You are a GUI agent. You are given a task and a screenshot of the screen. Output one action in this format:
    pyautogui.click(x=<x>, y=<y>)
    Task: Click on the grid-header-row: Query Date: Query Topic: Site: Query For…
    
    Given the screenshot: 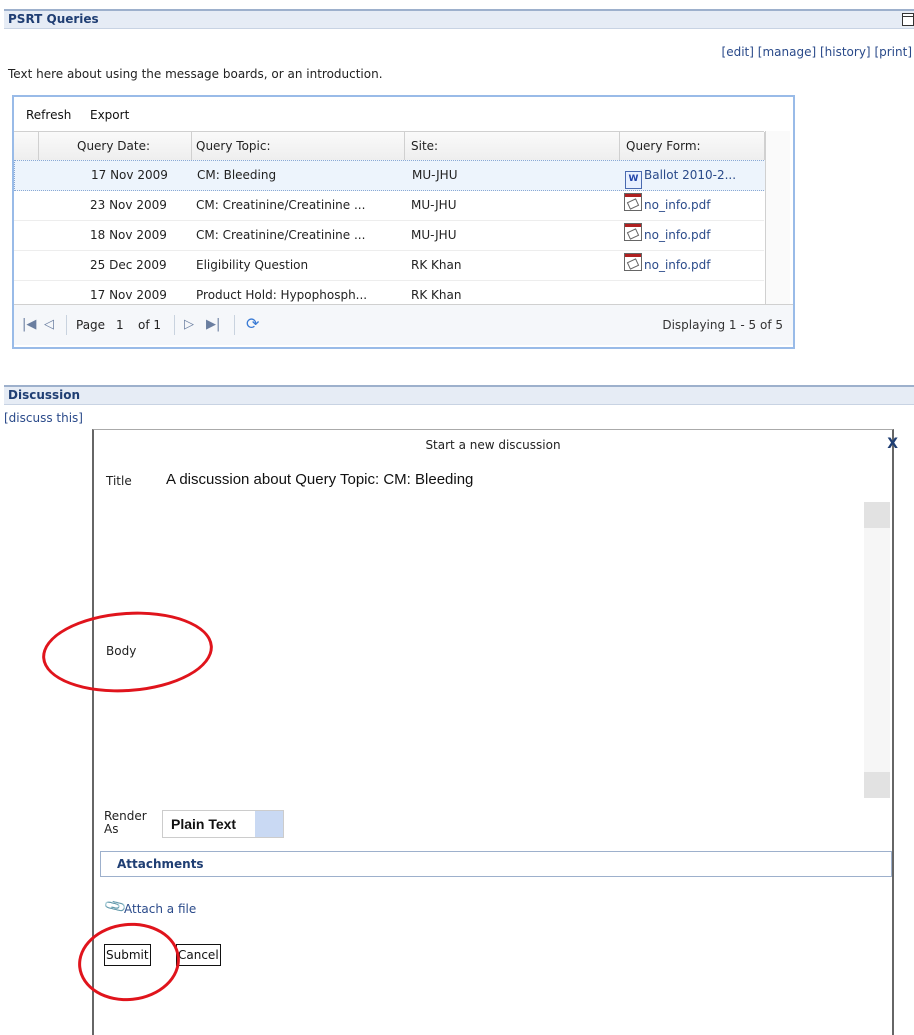 What is the action you would take?
    pyautogui.click(x=389, y=146)
    